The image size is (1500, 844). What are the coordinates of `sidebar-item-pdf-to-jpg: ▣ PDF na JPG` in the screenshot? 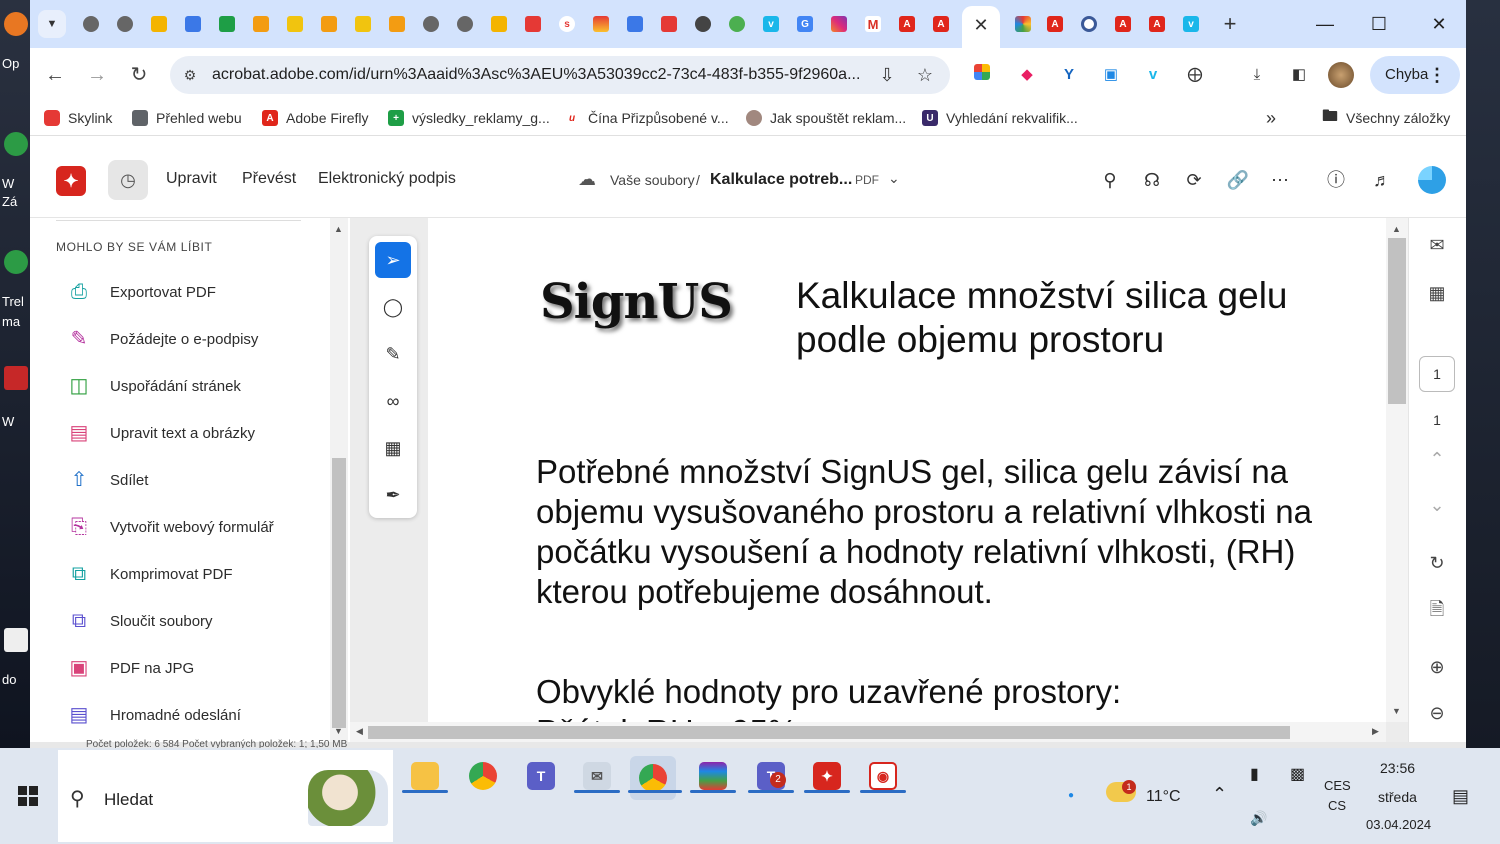 It's located at (196, 668).